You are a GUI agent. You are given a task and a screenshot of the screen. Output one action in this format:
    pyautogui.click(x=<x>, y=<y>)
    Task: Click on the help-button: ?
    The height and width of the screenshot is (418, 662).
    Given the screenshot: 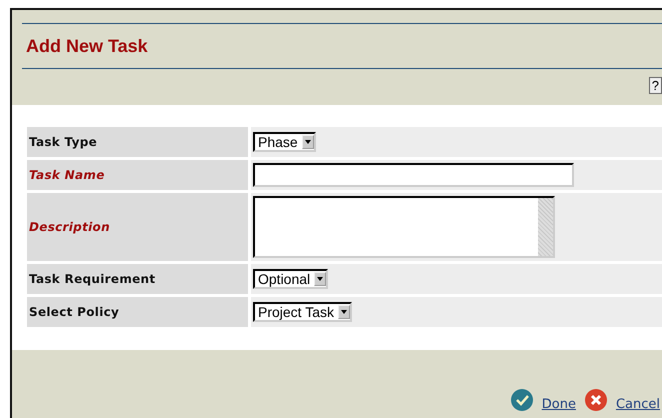 What is the action you would take?
    pyautogui.click(x=655, y=85)
    